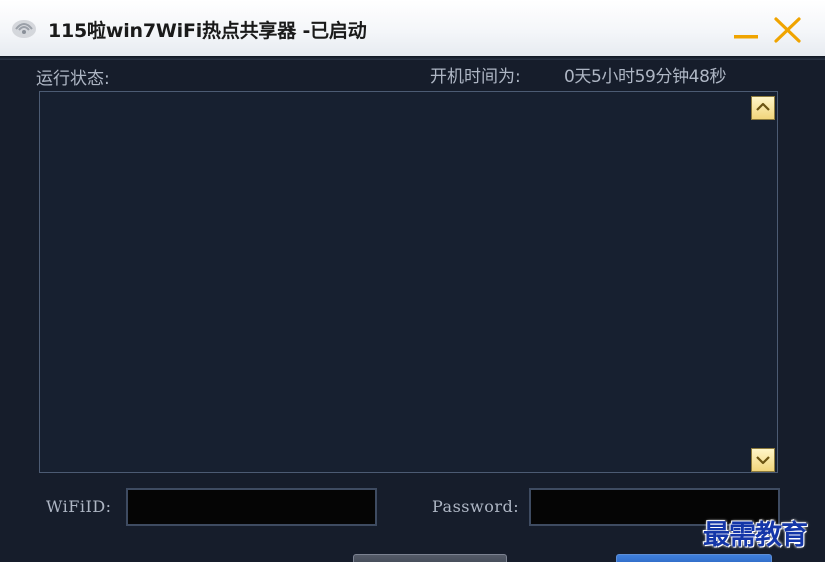 The image size is (825, 562). What do you see at coordinates (747, 29) in the screenshot?
I see `minimize-button` at bounding box center [747, 29].